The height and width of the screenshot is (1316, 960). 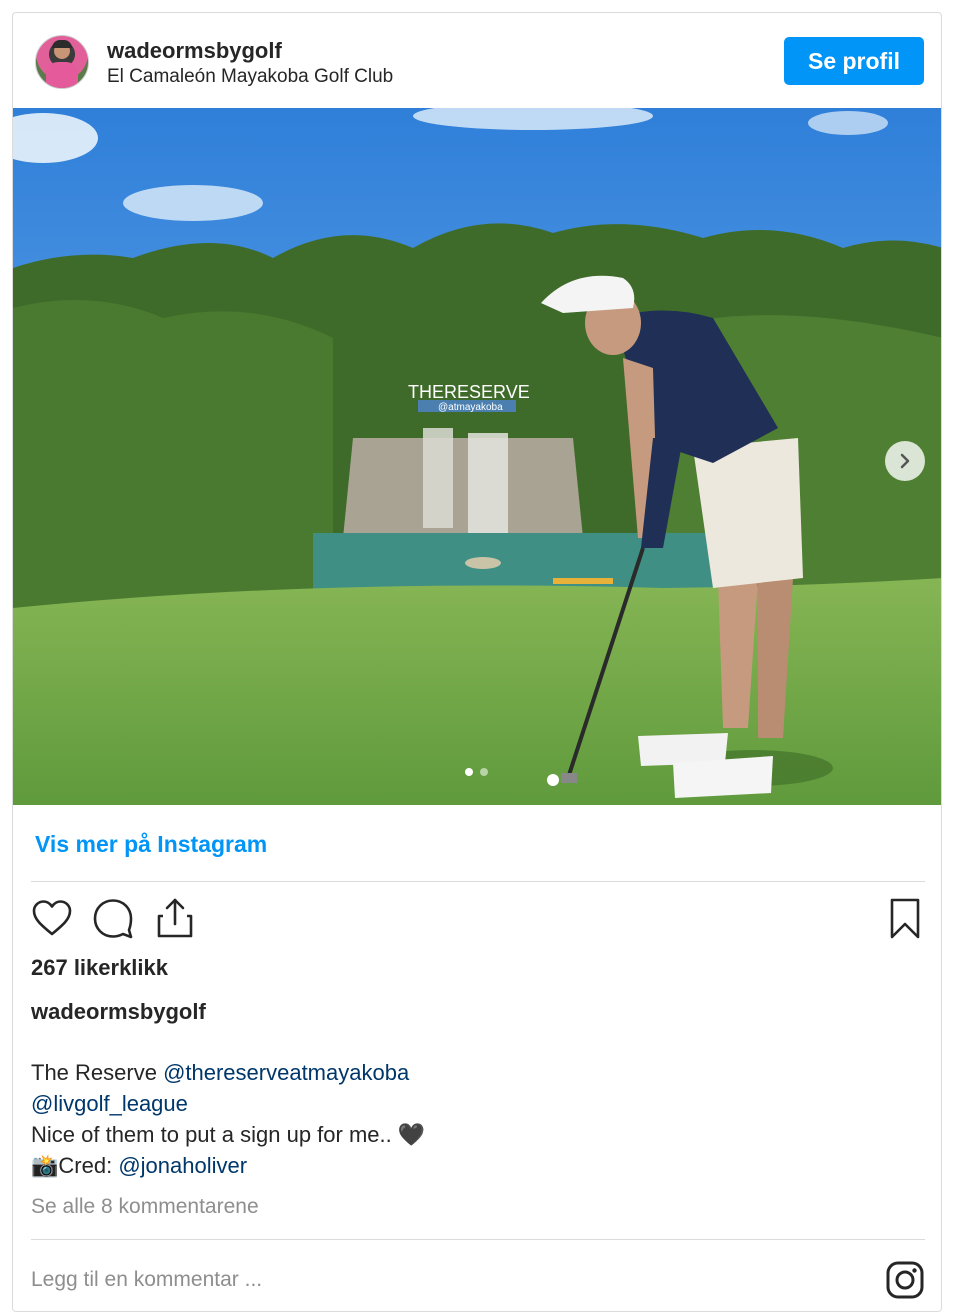 What do you see at coordinates (194, 51) in the screenshot?
I see `header-username: wadeormsbygolf` at bounding box center [194, 51].